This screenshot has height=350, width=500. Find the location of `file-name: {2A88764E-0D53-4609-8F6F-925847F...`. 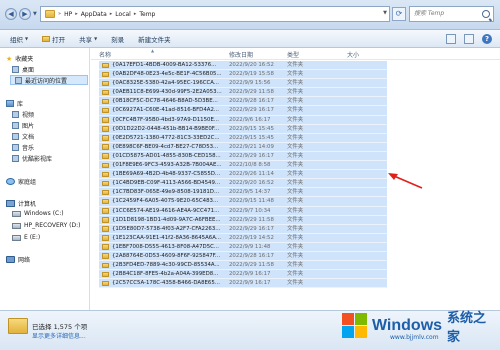

file-name: {2A88764E-0D53-4609-8F6F-925847F... is located at coordinates (166, 255).